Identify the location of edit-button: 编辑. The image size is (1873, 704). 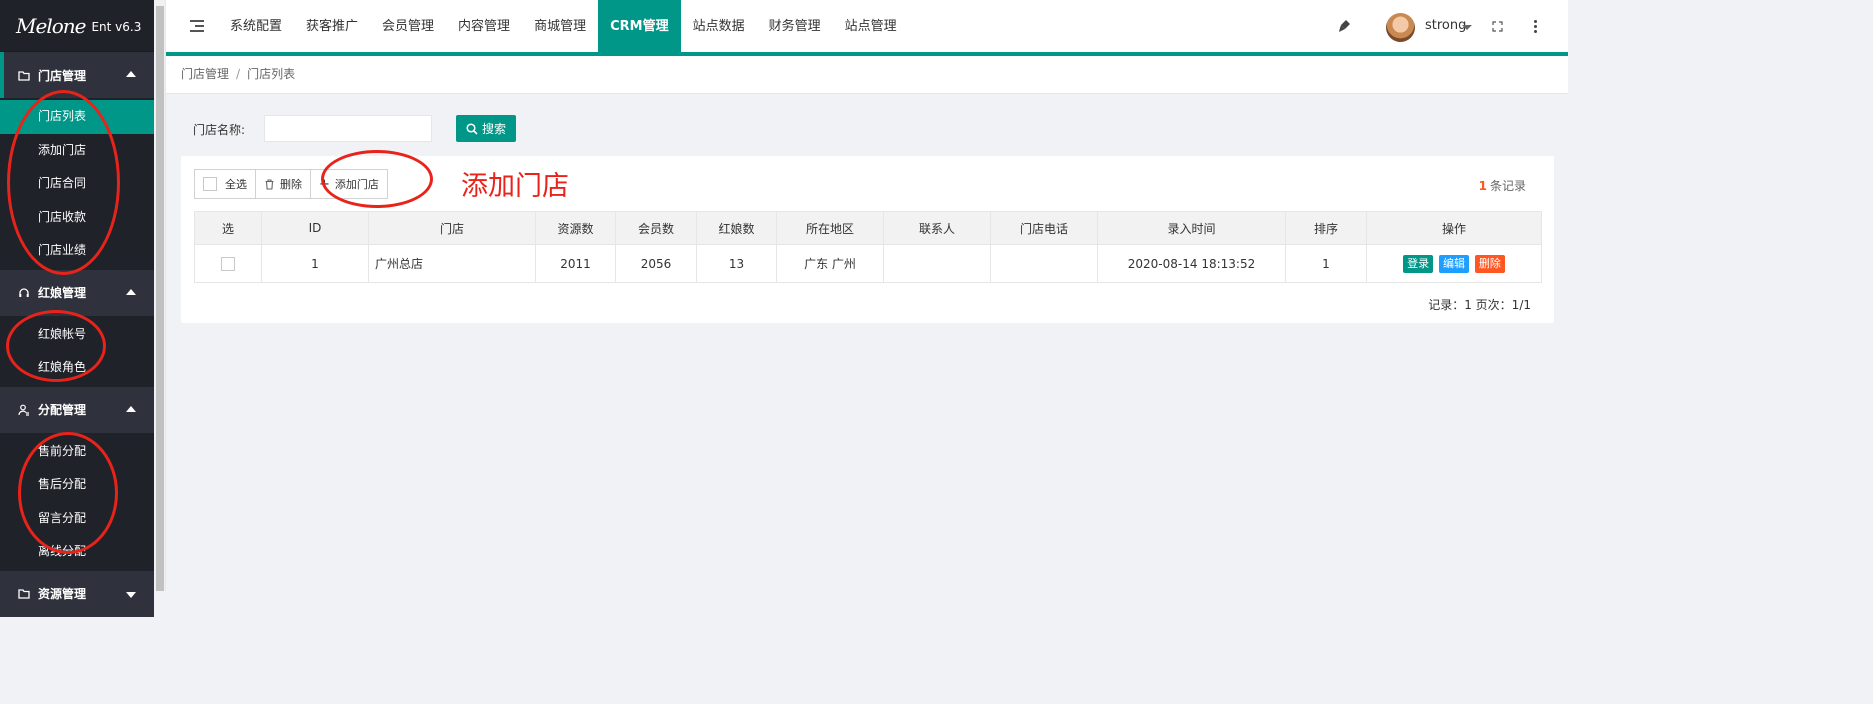
(1454, 263).